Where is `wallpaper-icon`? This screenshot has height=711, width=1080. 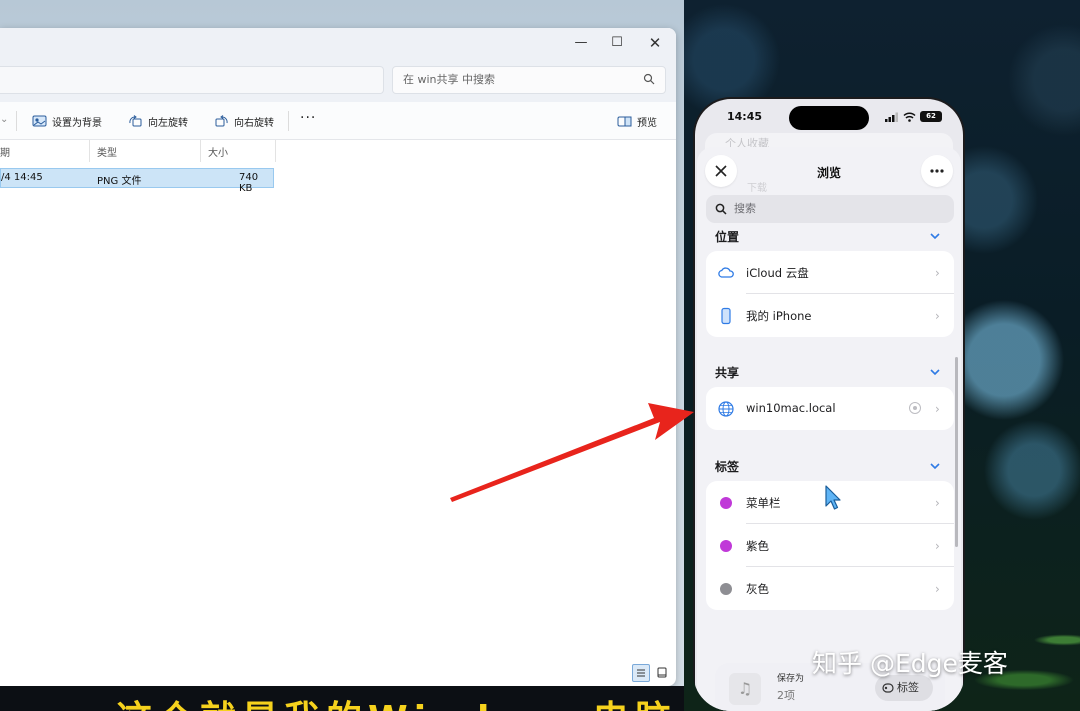 wallpaper-icon is located at coordinates (39, 120).